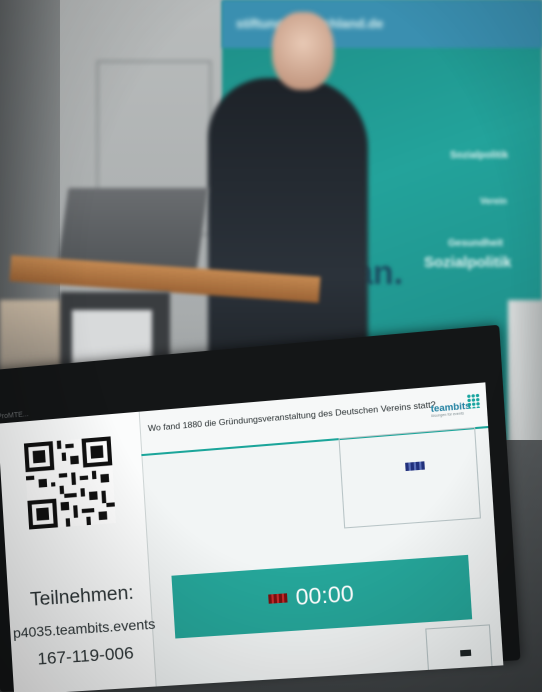 The image size is (542, 692). I want to click on join-url: p4035.teambits.events, so click(84, 628).